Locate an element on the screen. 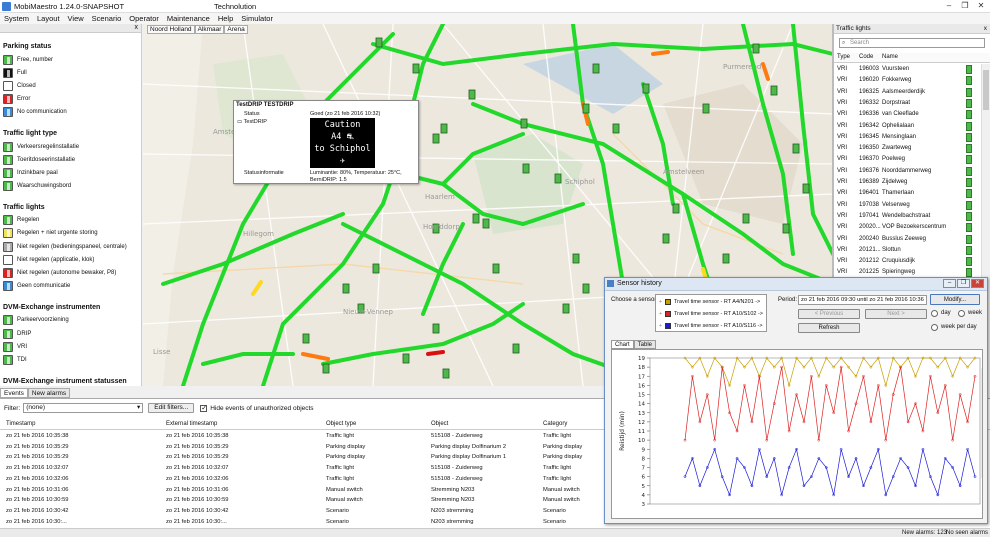 The height and width of the screenshot is (537, 990). new-alarms-count: New alarms: 123 is located at coordinates (924, 533).